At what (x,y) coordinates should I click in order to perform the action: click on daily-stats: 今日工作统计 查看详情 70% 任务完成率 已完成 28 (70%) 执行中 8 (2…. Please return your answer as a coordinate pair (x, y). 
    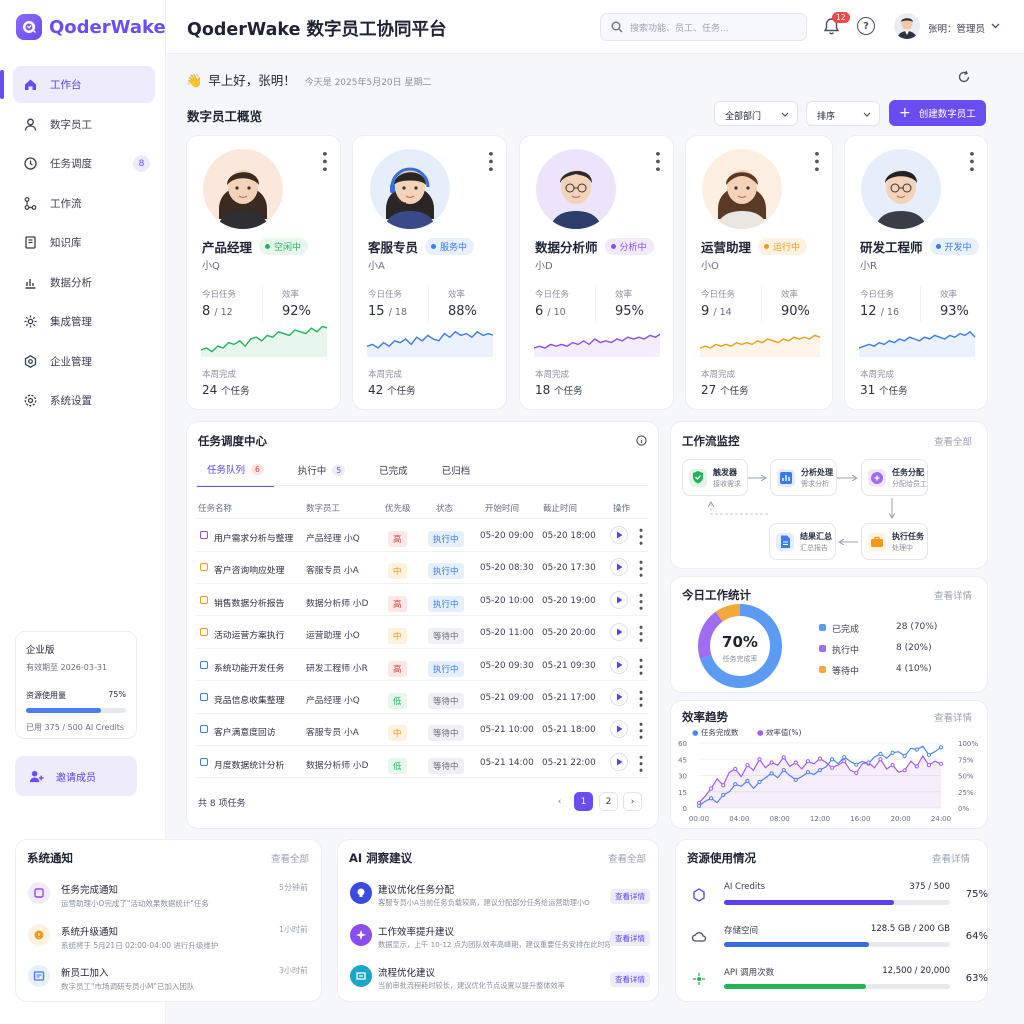
    Looking at the image, I should click on (829, 634).